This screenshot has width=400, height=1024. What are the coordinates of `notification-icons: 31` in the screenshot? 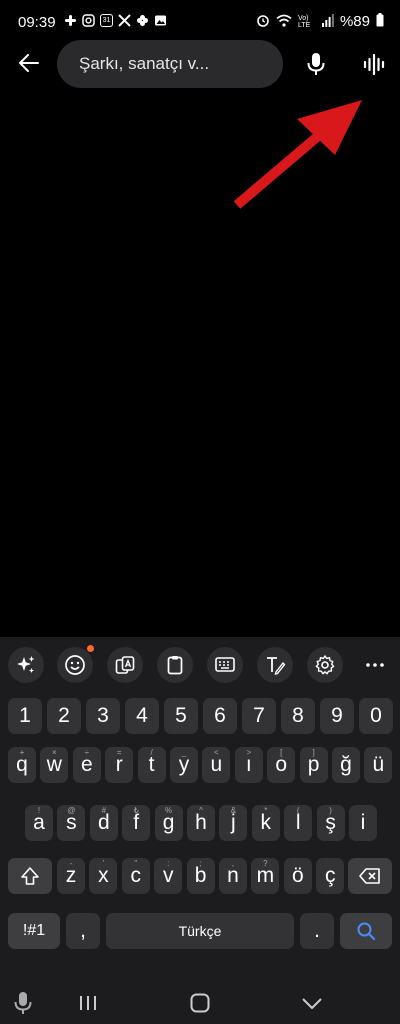 It's located at (115, 20).